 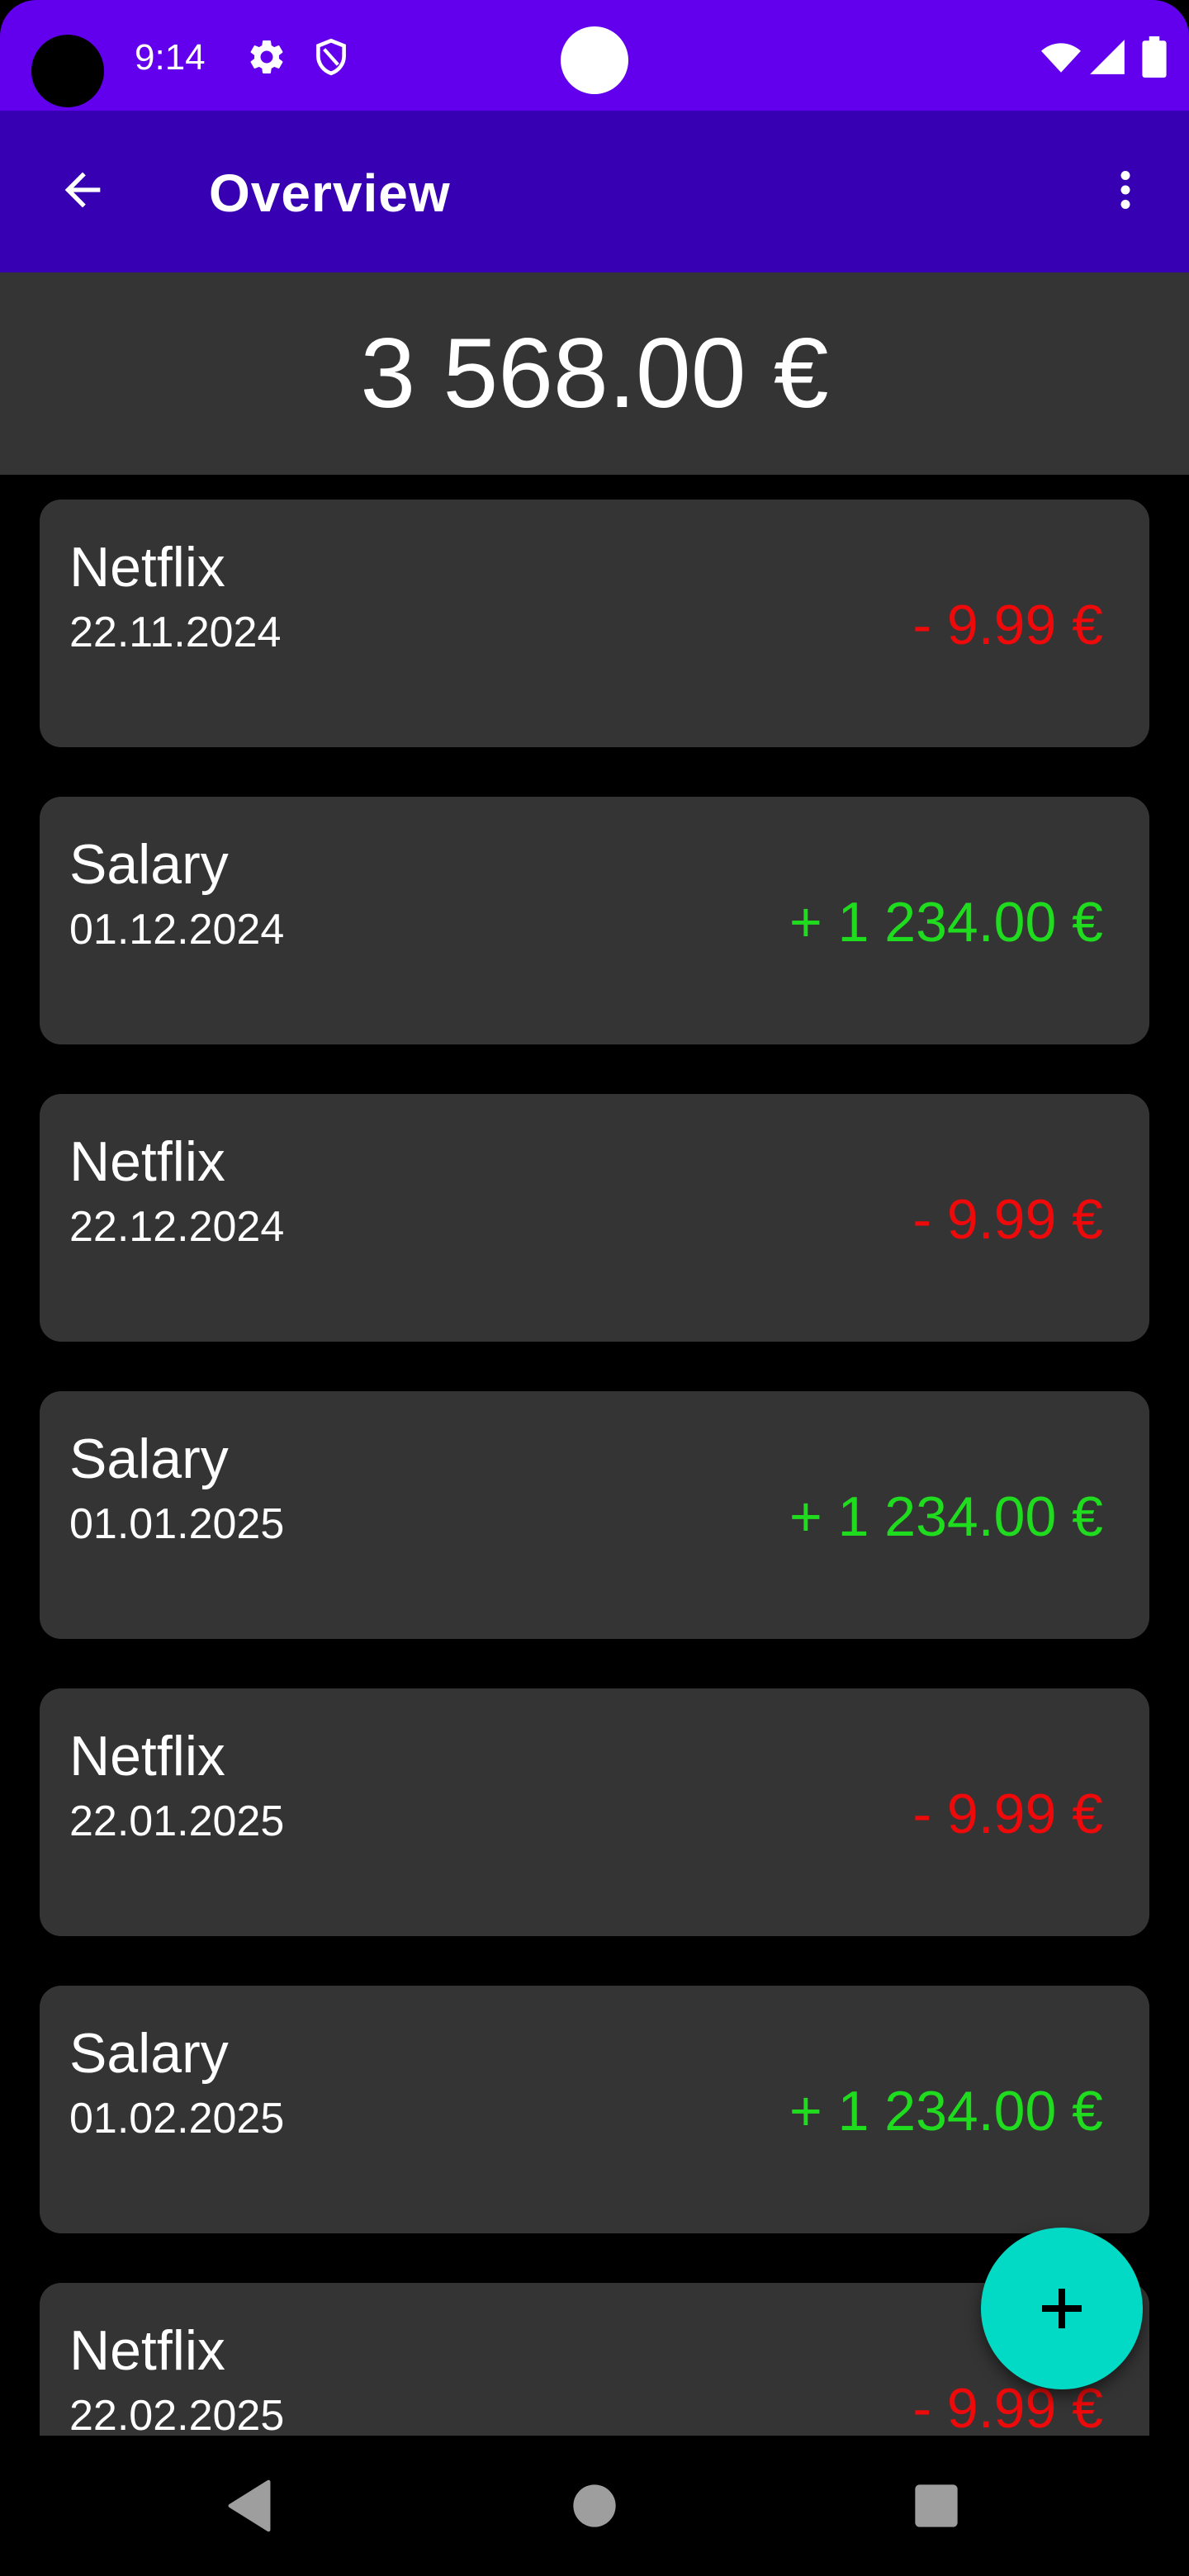 I want to click on transaction-date: 22.02.2025, so click(x=177, y=2414).